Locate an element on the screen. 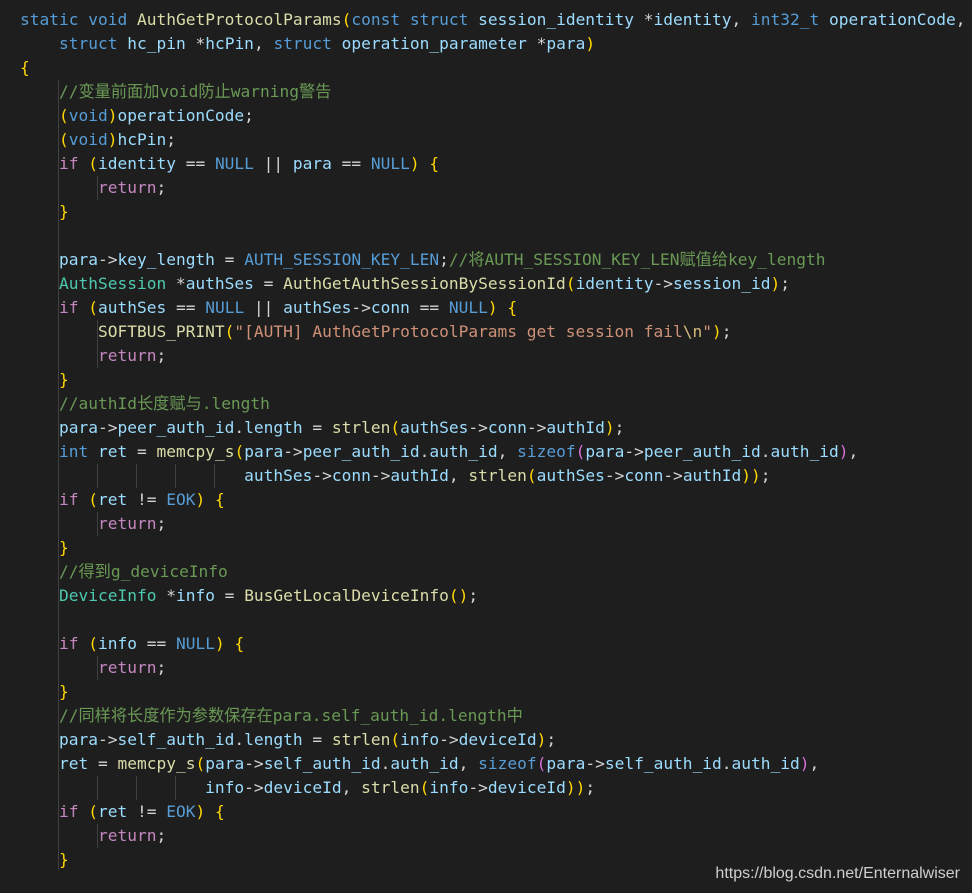 Image resolution: width=972 pixels, height=893 pixels. code-line: (void)hcPin; is located at coordinates (98, 140).